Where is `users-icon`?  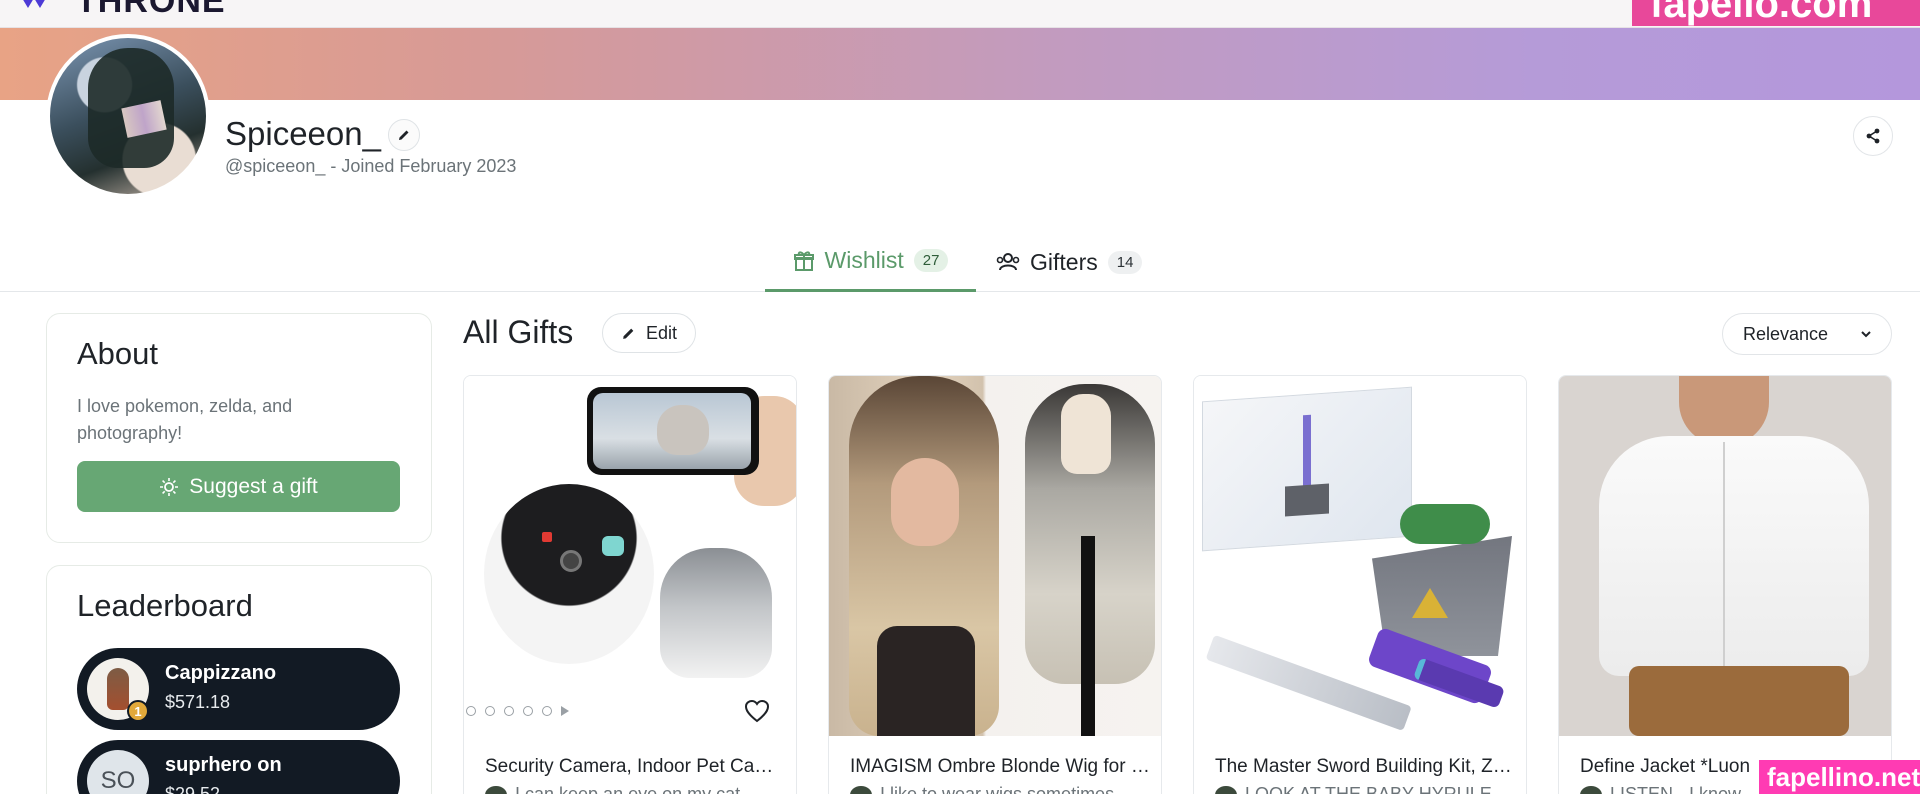
users-icon is located at coordinates (1008, 262).